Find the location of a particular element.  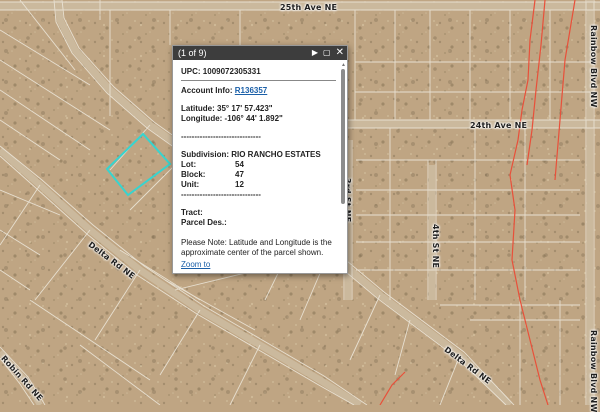

account-row: Account Info: R136357 is located at coordinates (257, 91).